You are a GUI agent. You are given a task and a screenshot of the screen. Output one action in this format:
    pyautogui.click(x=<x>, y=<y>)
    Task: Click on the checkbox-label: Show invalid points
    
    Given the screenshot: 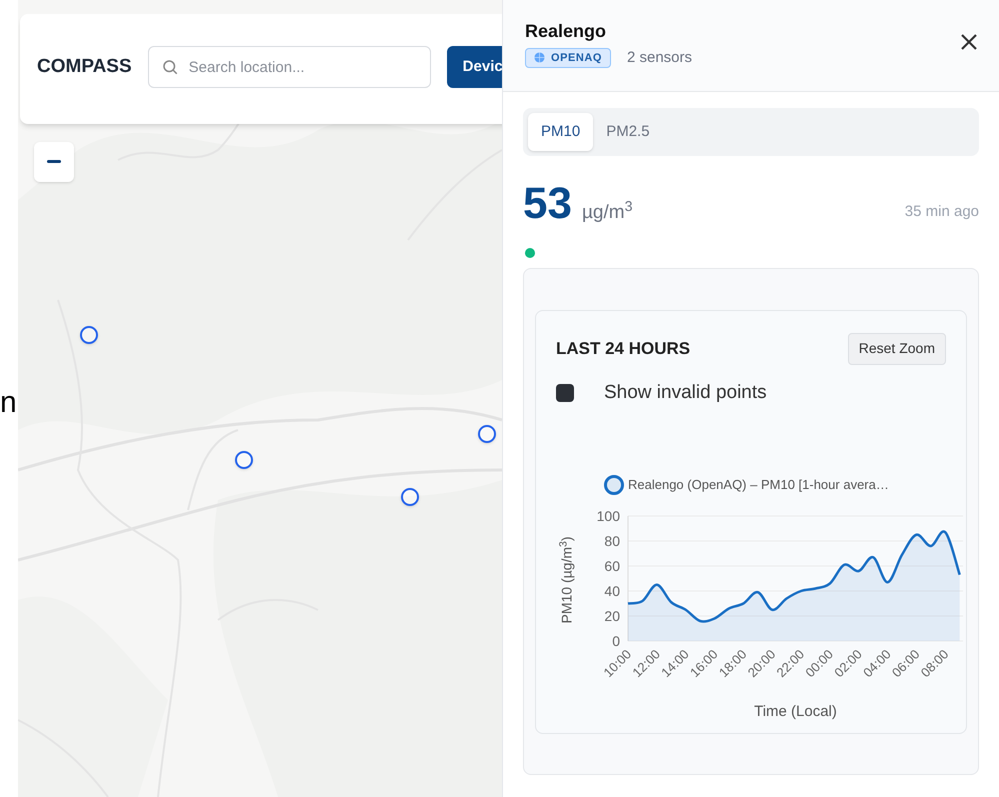 What is the action you would take?
    pyautogui.click(x=685, y=392)
    